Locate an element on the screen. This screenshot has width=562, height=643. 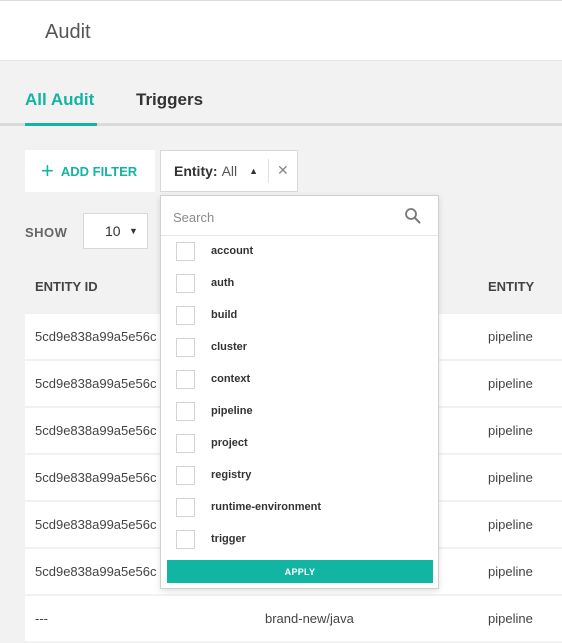
option-label: pipeline is located at coordinates (232, 411).